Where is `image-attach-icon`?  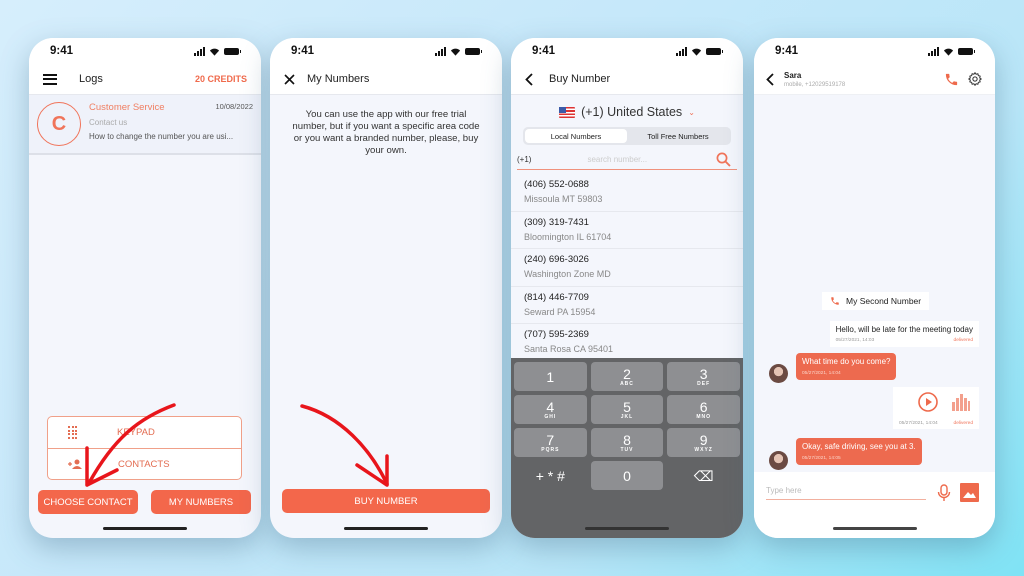
image-attach-icon is located at coordinates (969, 492).